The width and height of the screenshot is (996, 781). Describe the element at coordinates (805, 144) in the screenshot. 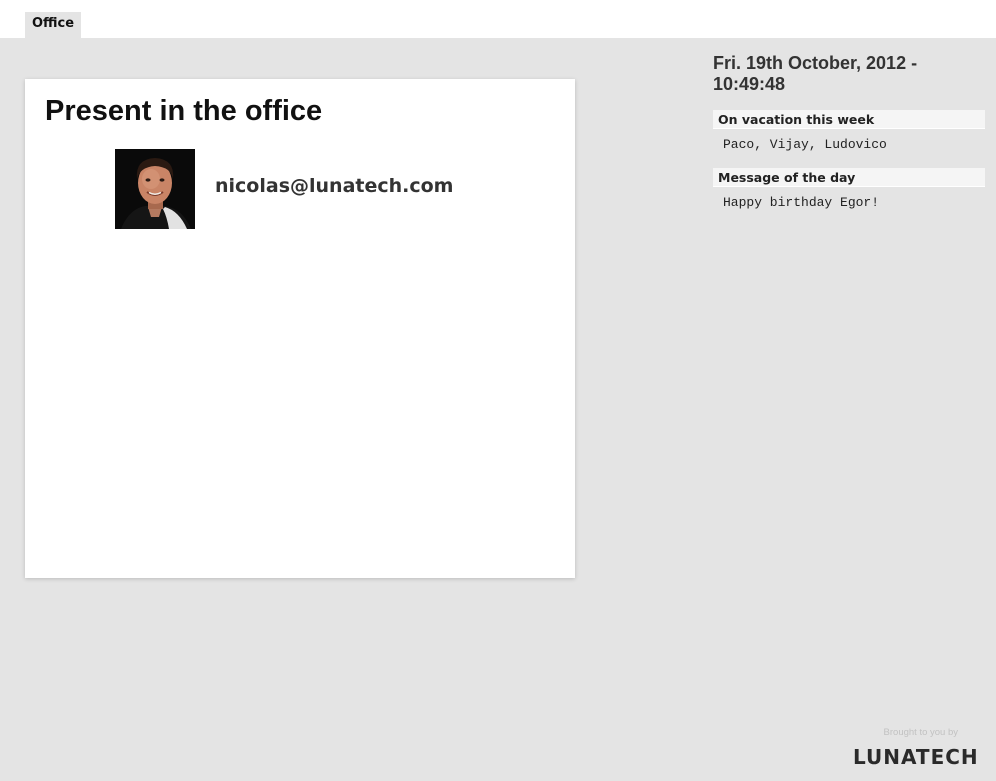

I see `vacation-list: Paco, Vijay, Ludovico` at that location.